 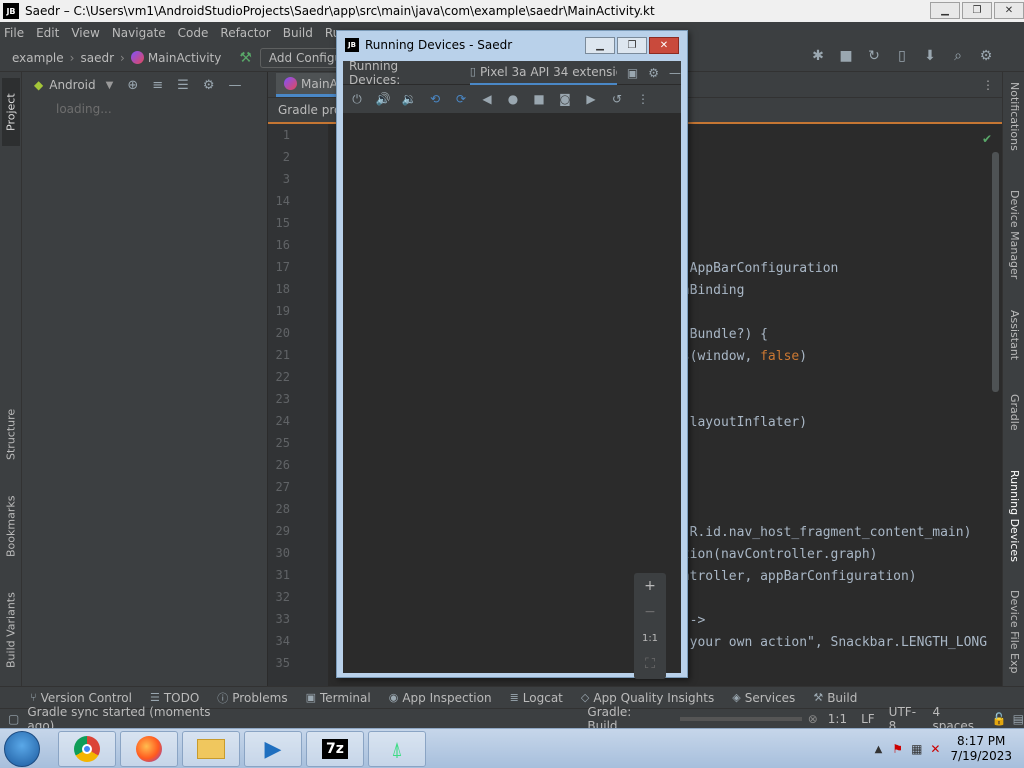 I want to click on new-tab-icon: ▣, so click(x=632, y=73).